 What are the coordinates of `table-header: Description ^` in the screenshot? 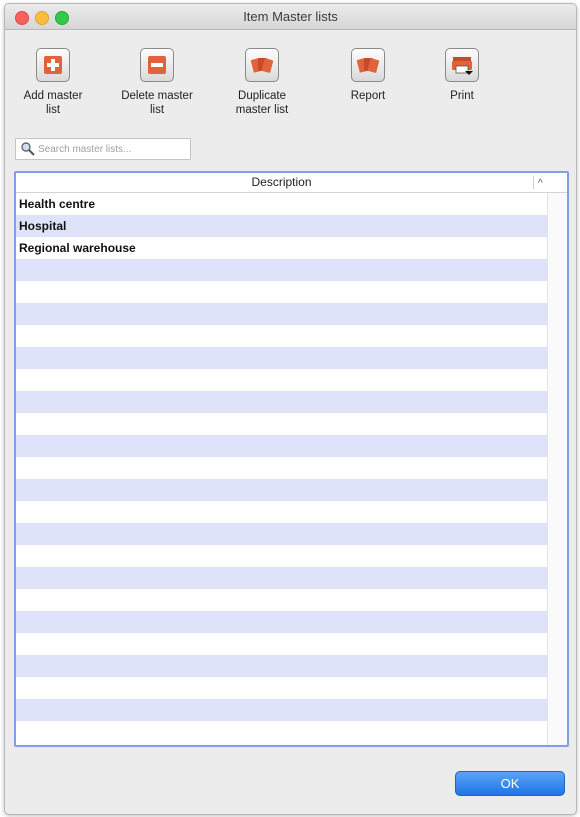 It's located at (291, 183).